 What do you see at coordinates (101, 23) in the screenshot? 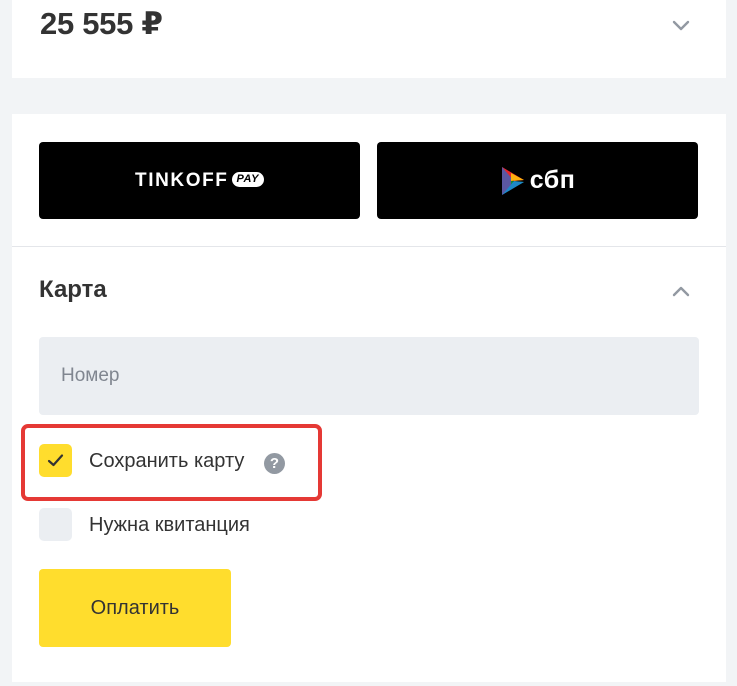
I see `order-amount: 25 555 ₽` at bounding box center [101, 23].